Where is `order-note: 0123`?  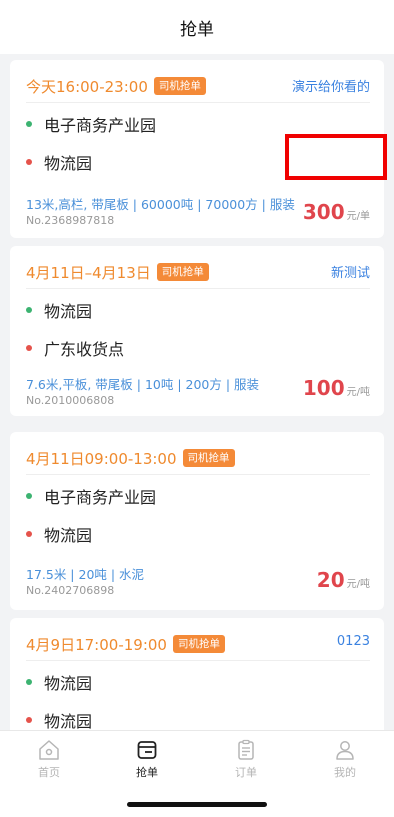
order-note: 0123 is located at coordinates (353, 641).